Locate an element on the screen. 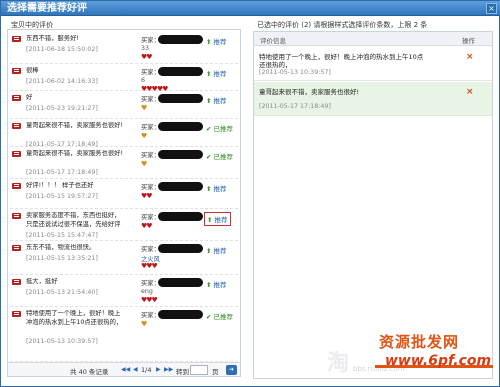 This screenshot has height=387, width=500. prev-page-icon: ◀ is located at coordinates (135, 369).